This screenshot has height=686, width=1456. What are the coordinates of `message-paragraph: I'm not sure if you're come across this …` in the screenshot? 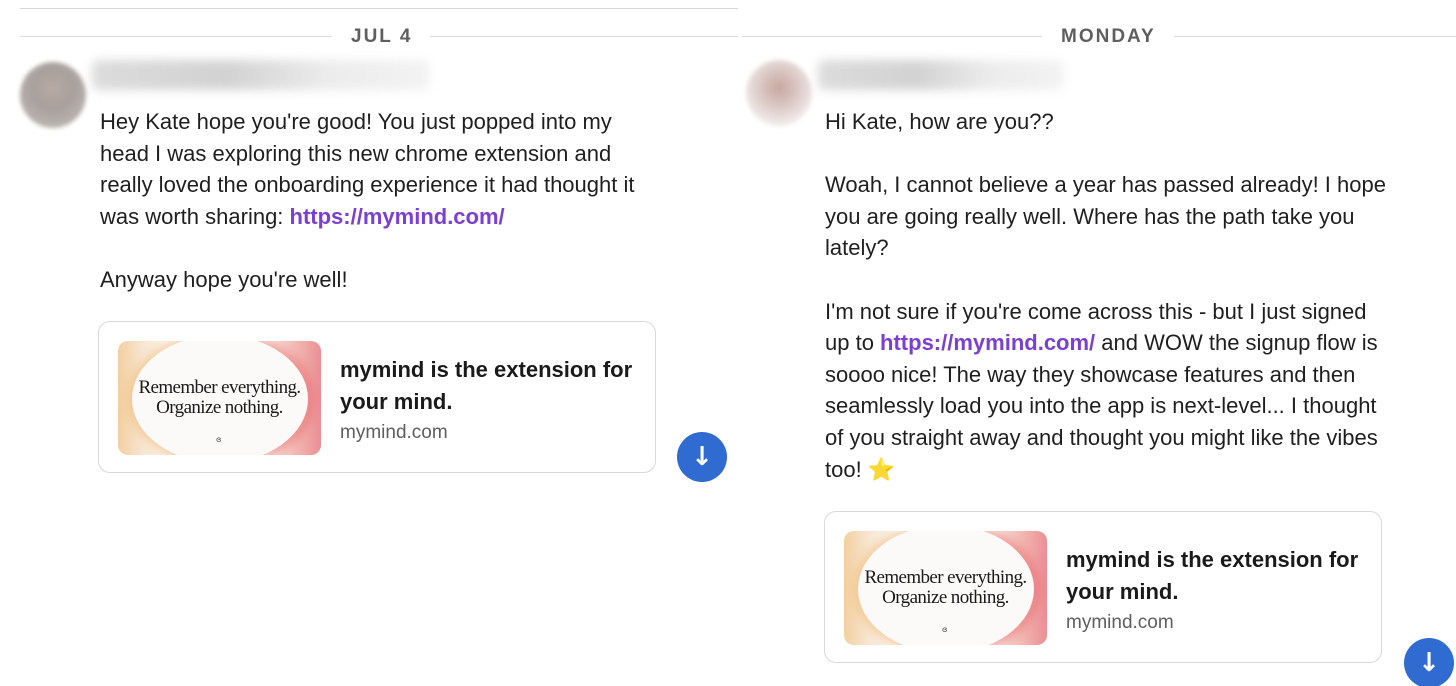 It's located at (1110, 391).